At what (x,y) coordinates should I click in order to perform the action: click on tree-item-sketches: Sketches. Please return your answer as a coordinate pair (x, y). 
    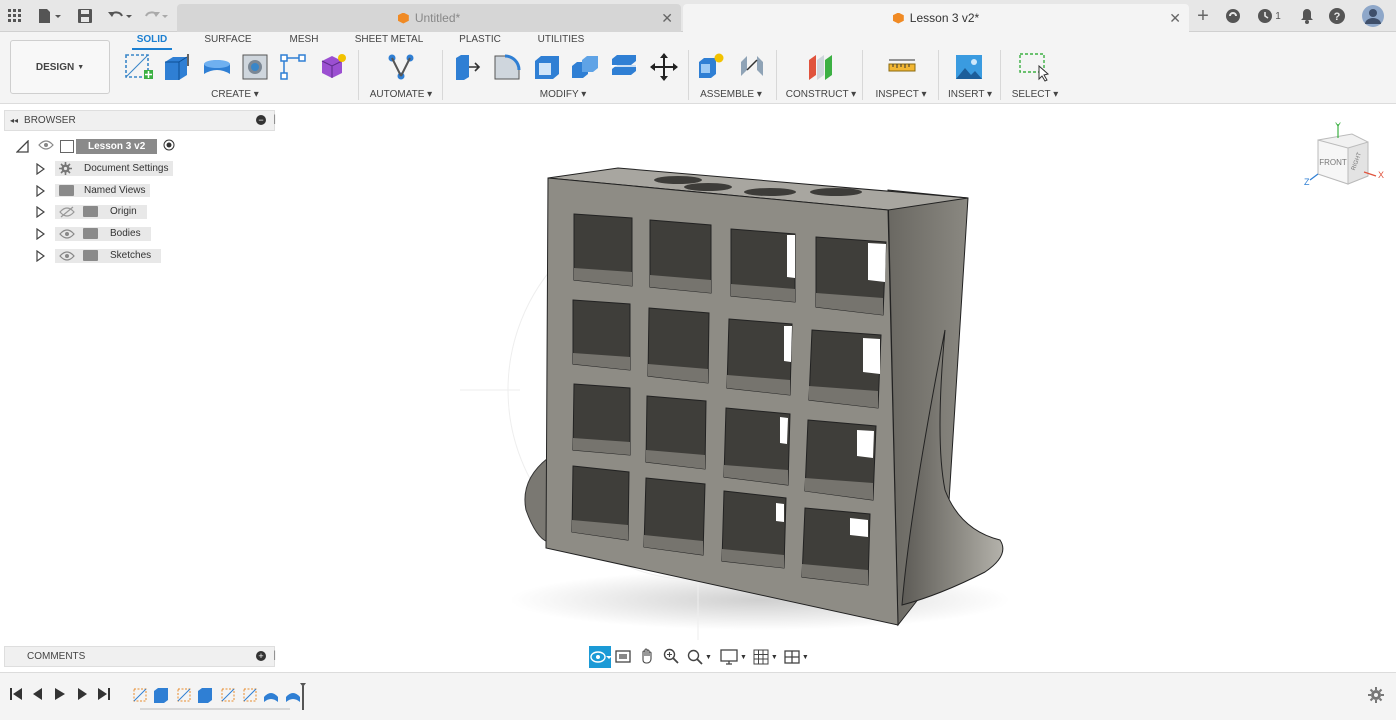
    Looking at the image, I should click on (99, 255).